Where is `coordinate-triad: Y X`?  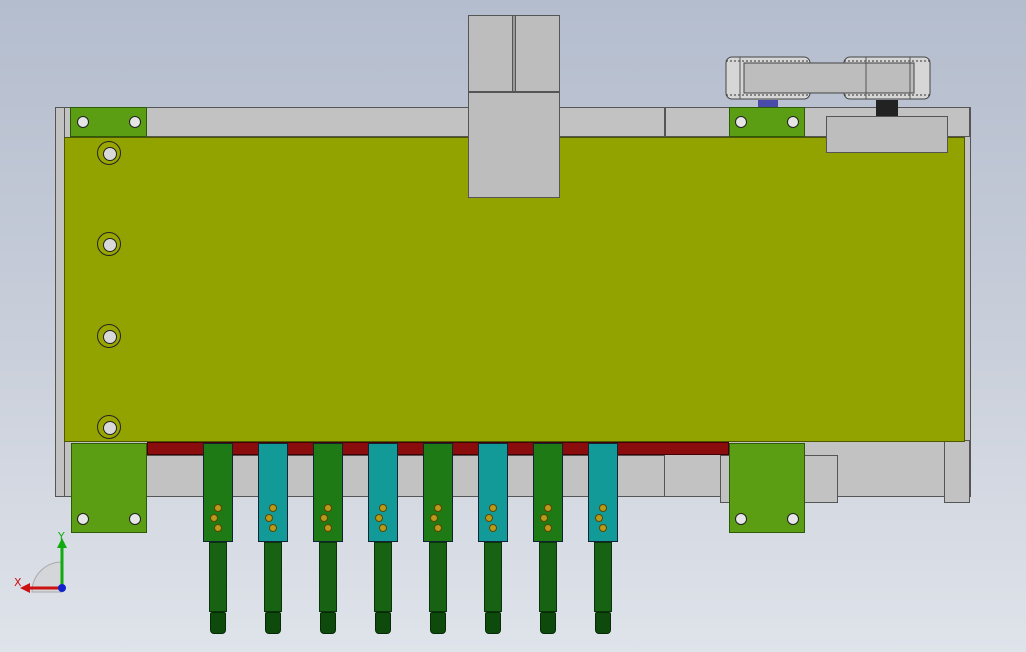 coordinate-triad: Y X is located at coordinates (43, 565).